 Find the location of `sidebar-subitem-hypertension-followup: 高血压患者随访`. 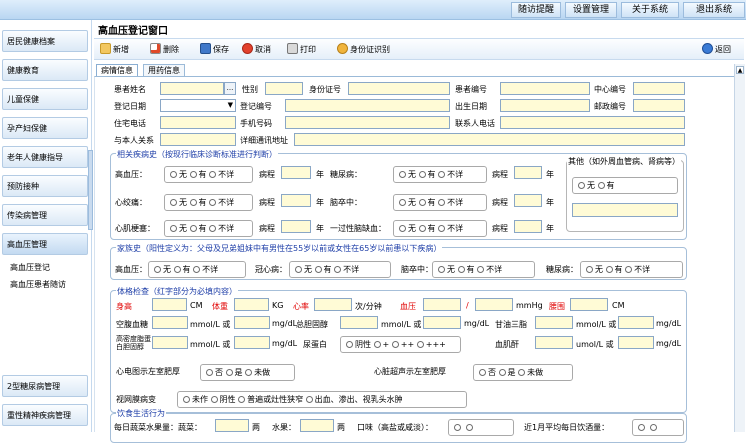

sidebar-subitem-hypertension-followup: 高血压患者随访 is located at coordinates (38, 284).